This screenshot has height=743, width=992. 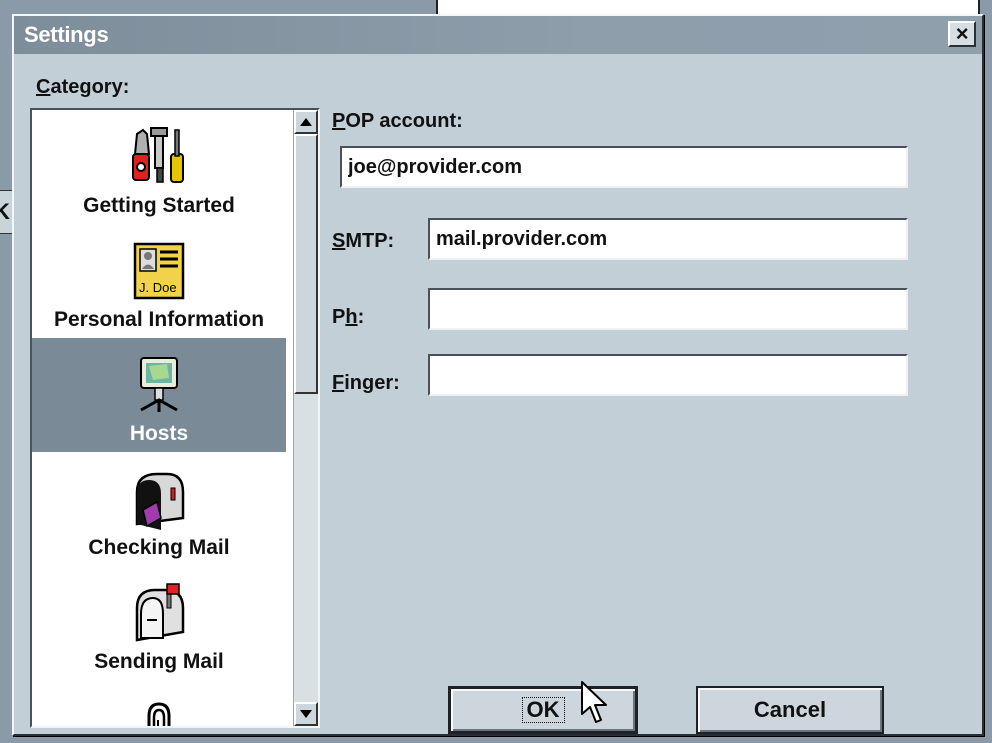 I want to click on smtp-label-text: MTP:, so click(x=370, y=241).